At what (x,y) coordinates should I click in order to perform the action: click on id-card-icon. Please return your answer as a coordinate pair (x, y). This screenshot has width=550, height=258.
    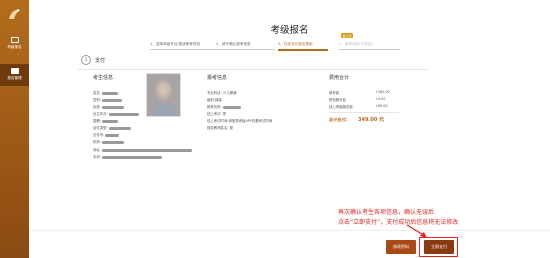
    Looking at the image, I should click on (14, 40).